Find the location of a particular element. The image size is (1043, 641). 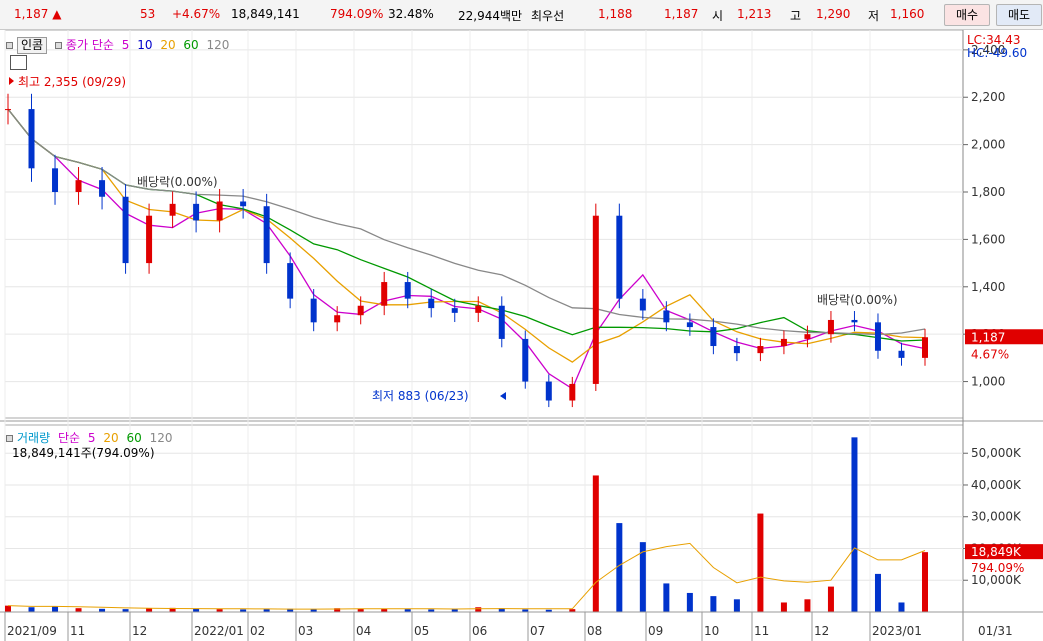

price-tick-label: 2,000 is located at coordinates (988, 145).